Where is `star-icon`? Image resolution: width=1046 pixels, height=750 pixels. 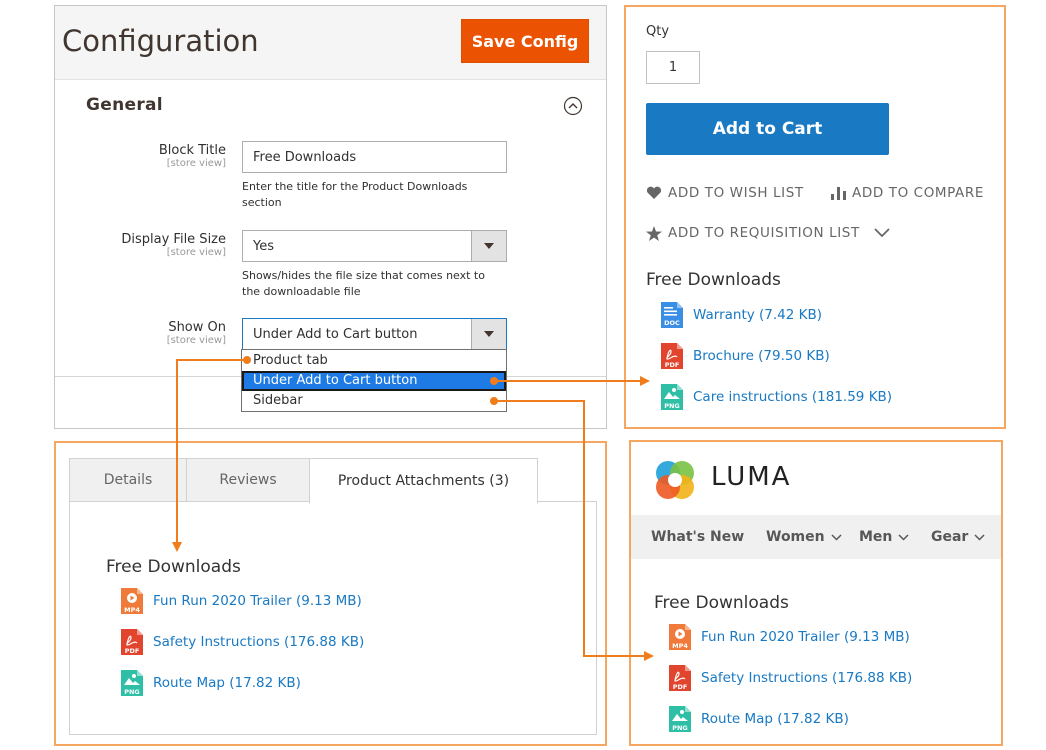
star-icon is located at coordinates (654, 233).